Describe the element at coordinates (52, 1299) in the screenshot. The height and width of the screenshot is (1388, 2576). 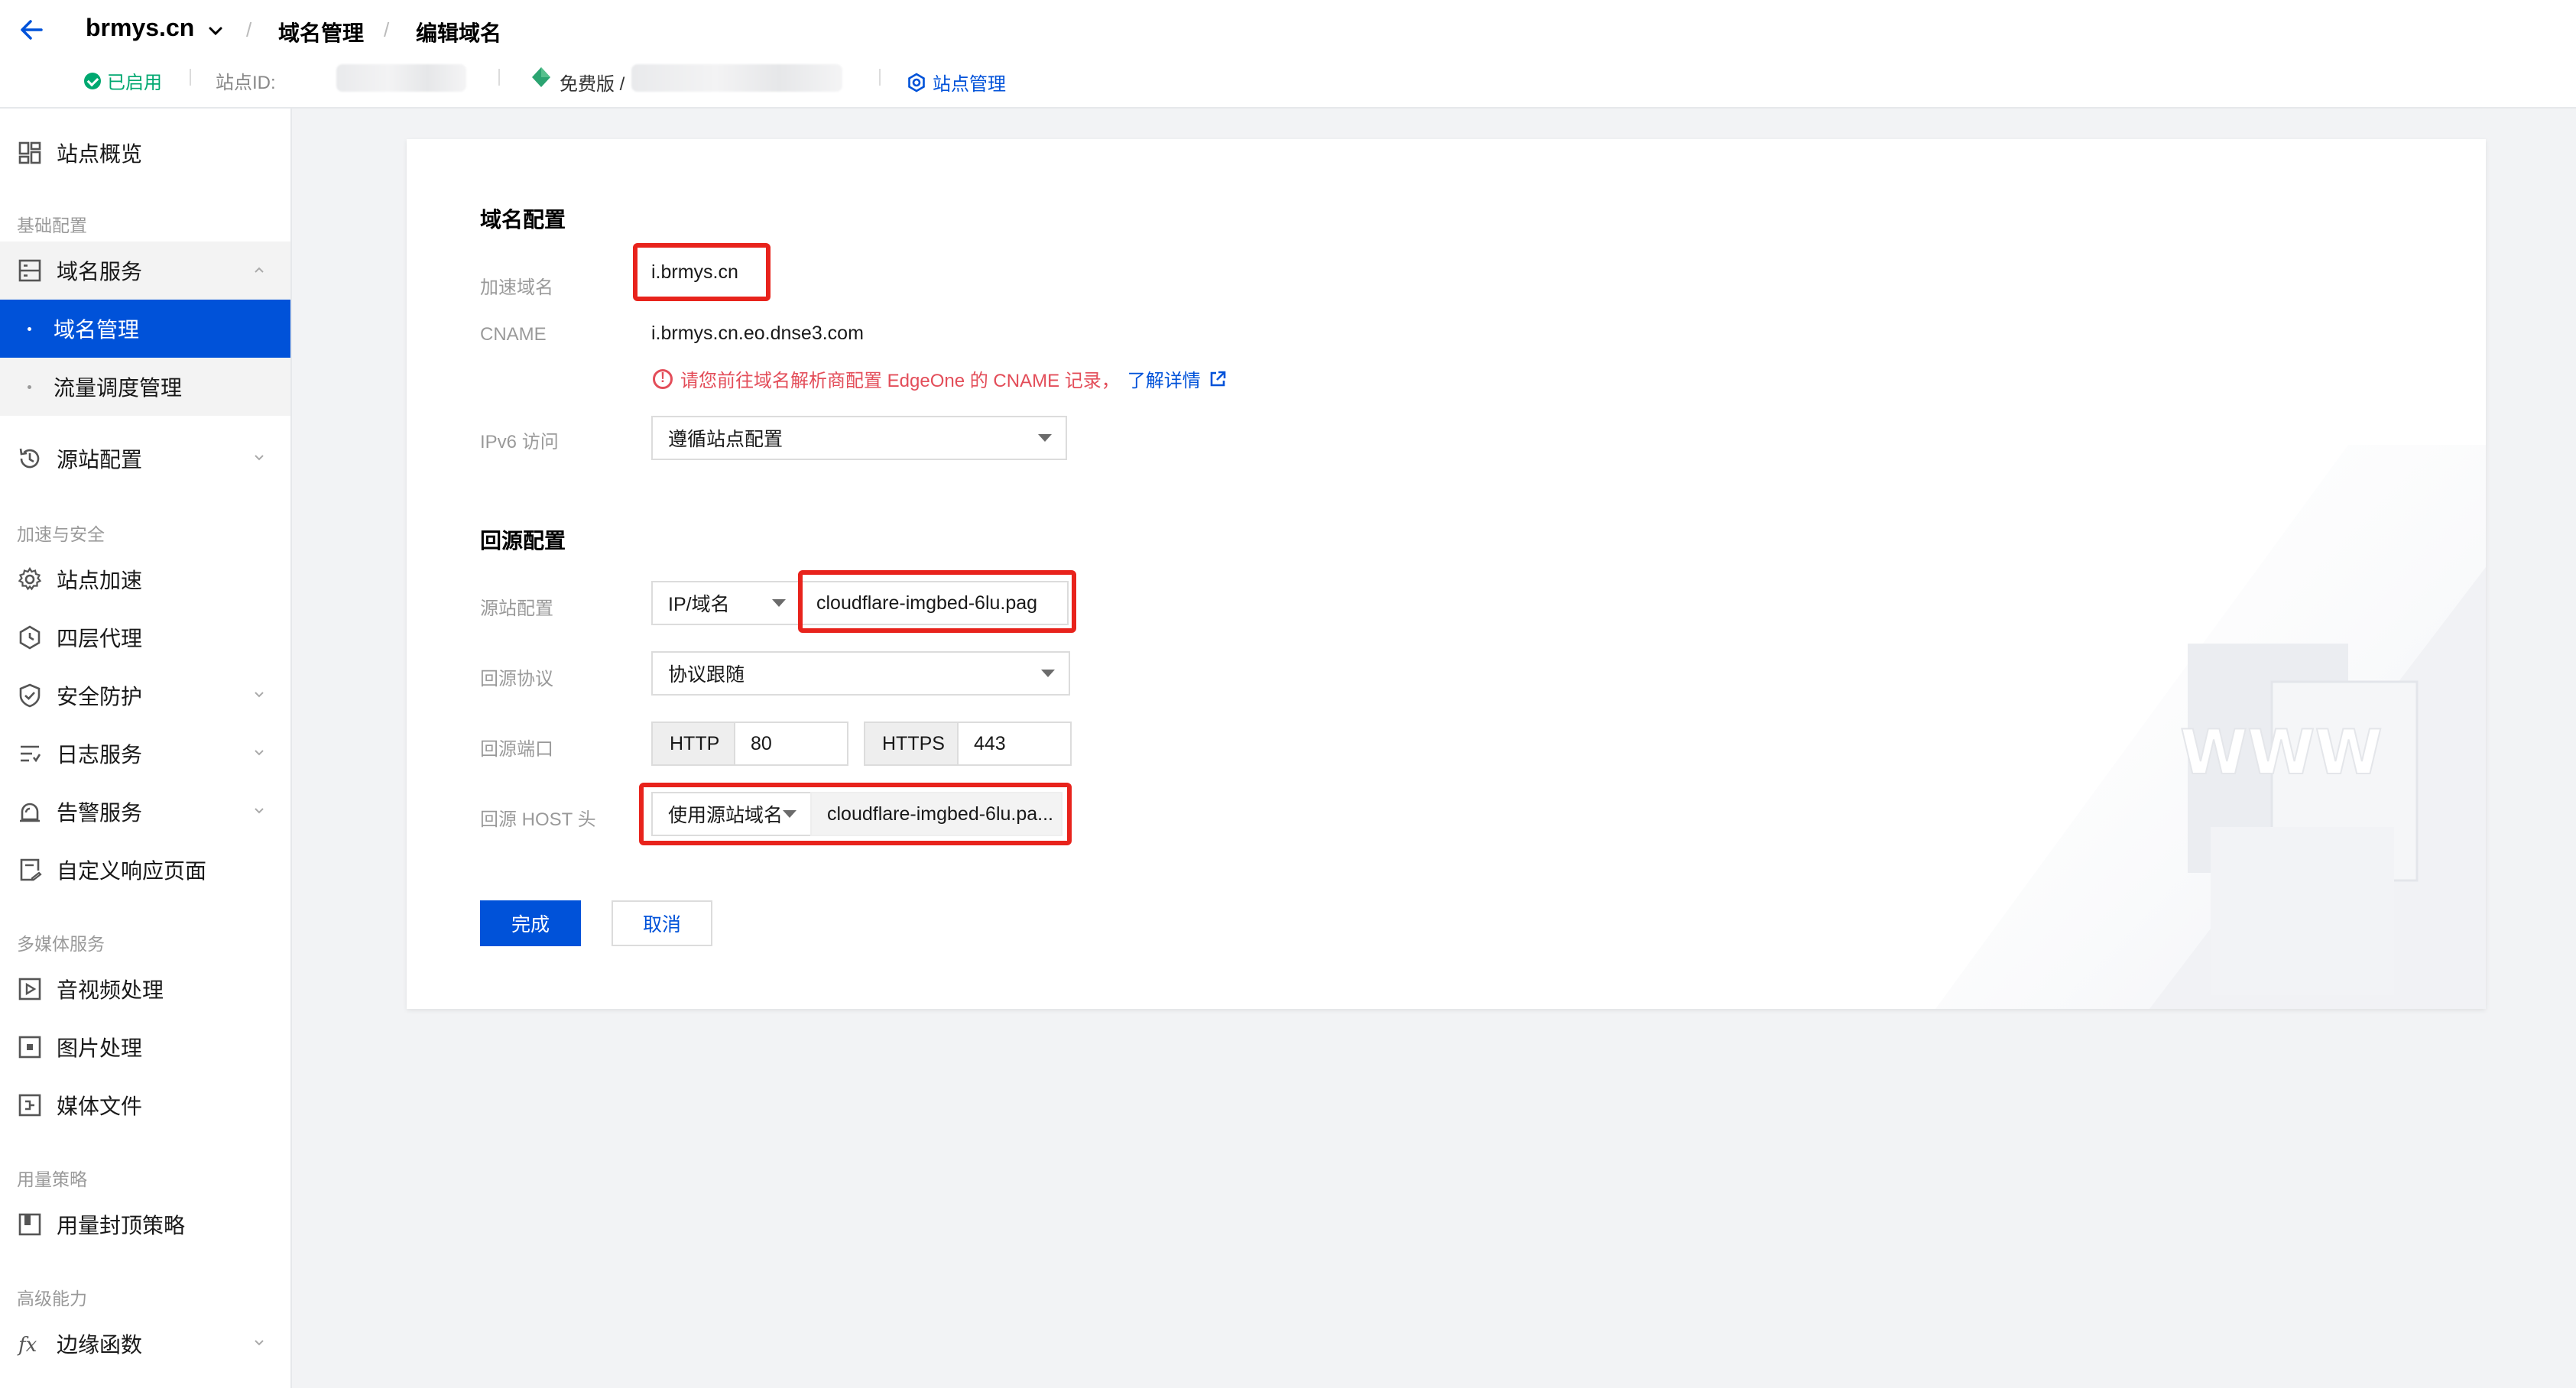
I see `section-advanced: 高级能力` at that location.